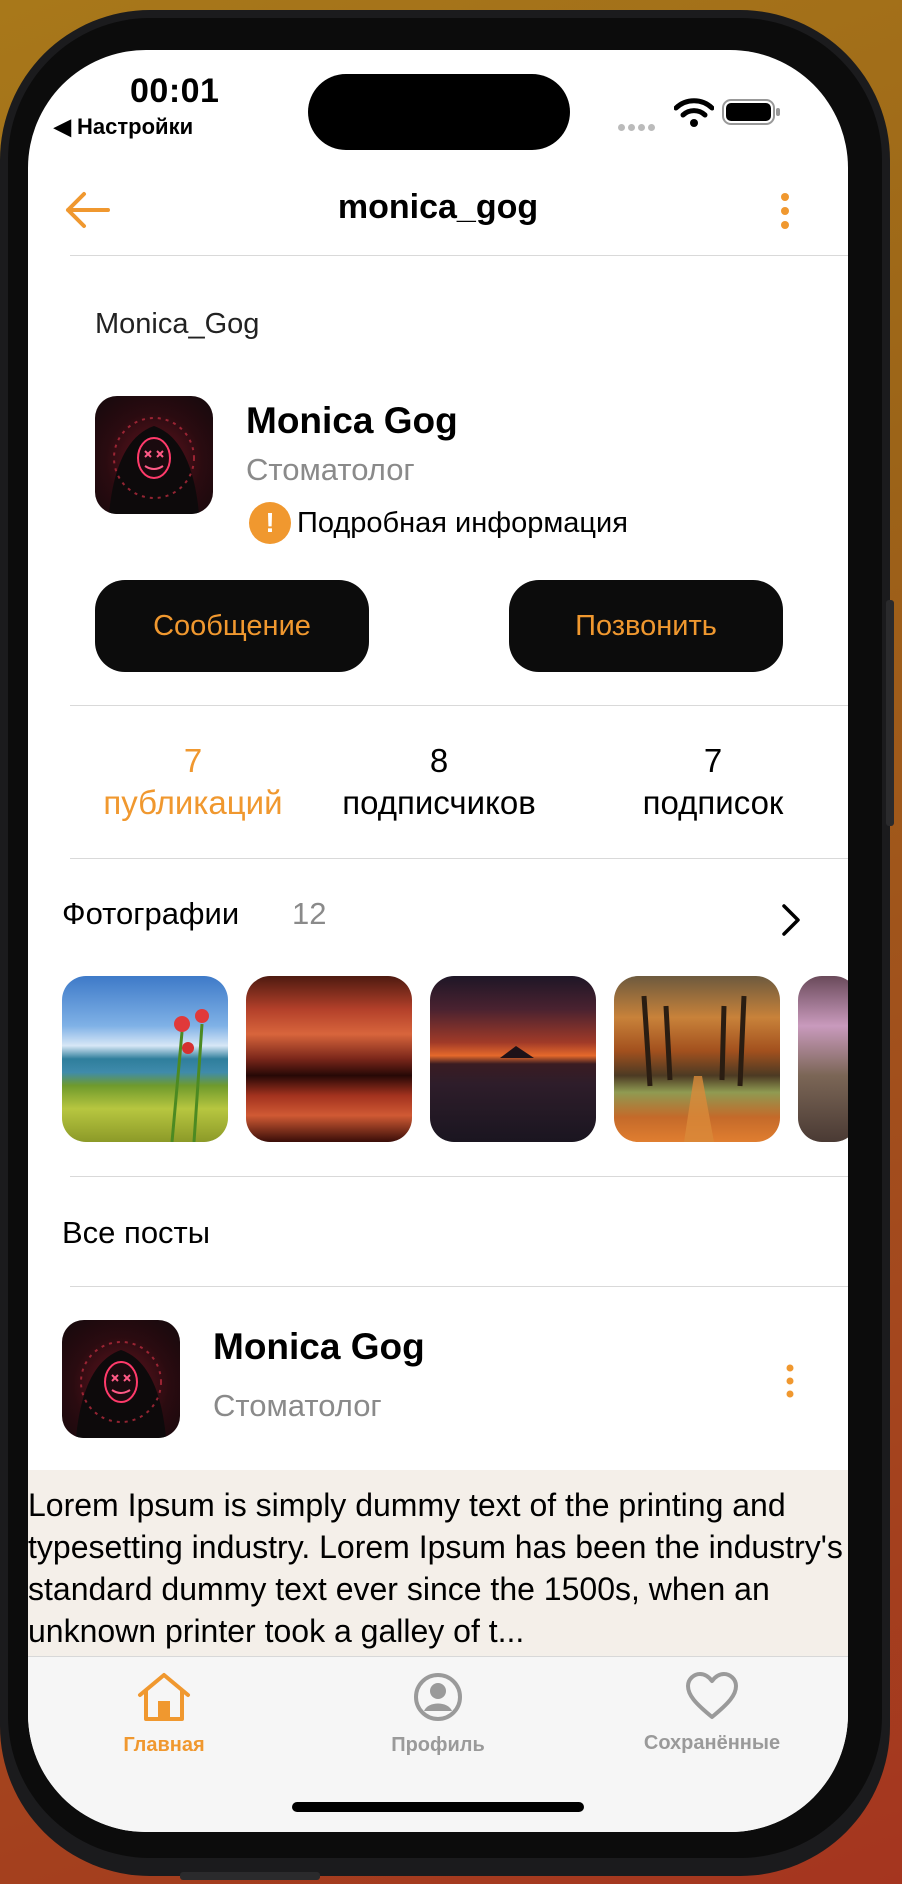 Image resolution: width=902 pixels, height=1884 pixels. Describe the element at coordinates (439, 760) in the screenshot. I see `stat-count: 8` at that location.